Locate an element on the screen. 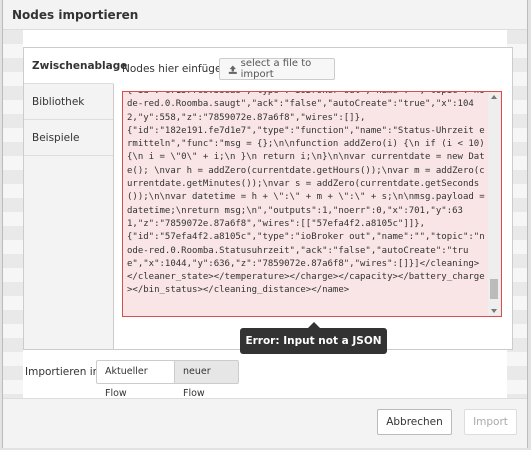 This screenshot has width=531, height=450. current-flow-option: Aktueller Flow is located at coordinates (135, 379).